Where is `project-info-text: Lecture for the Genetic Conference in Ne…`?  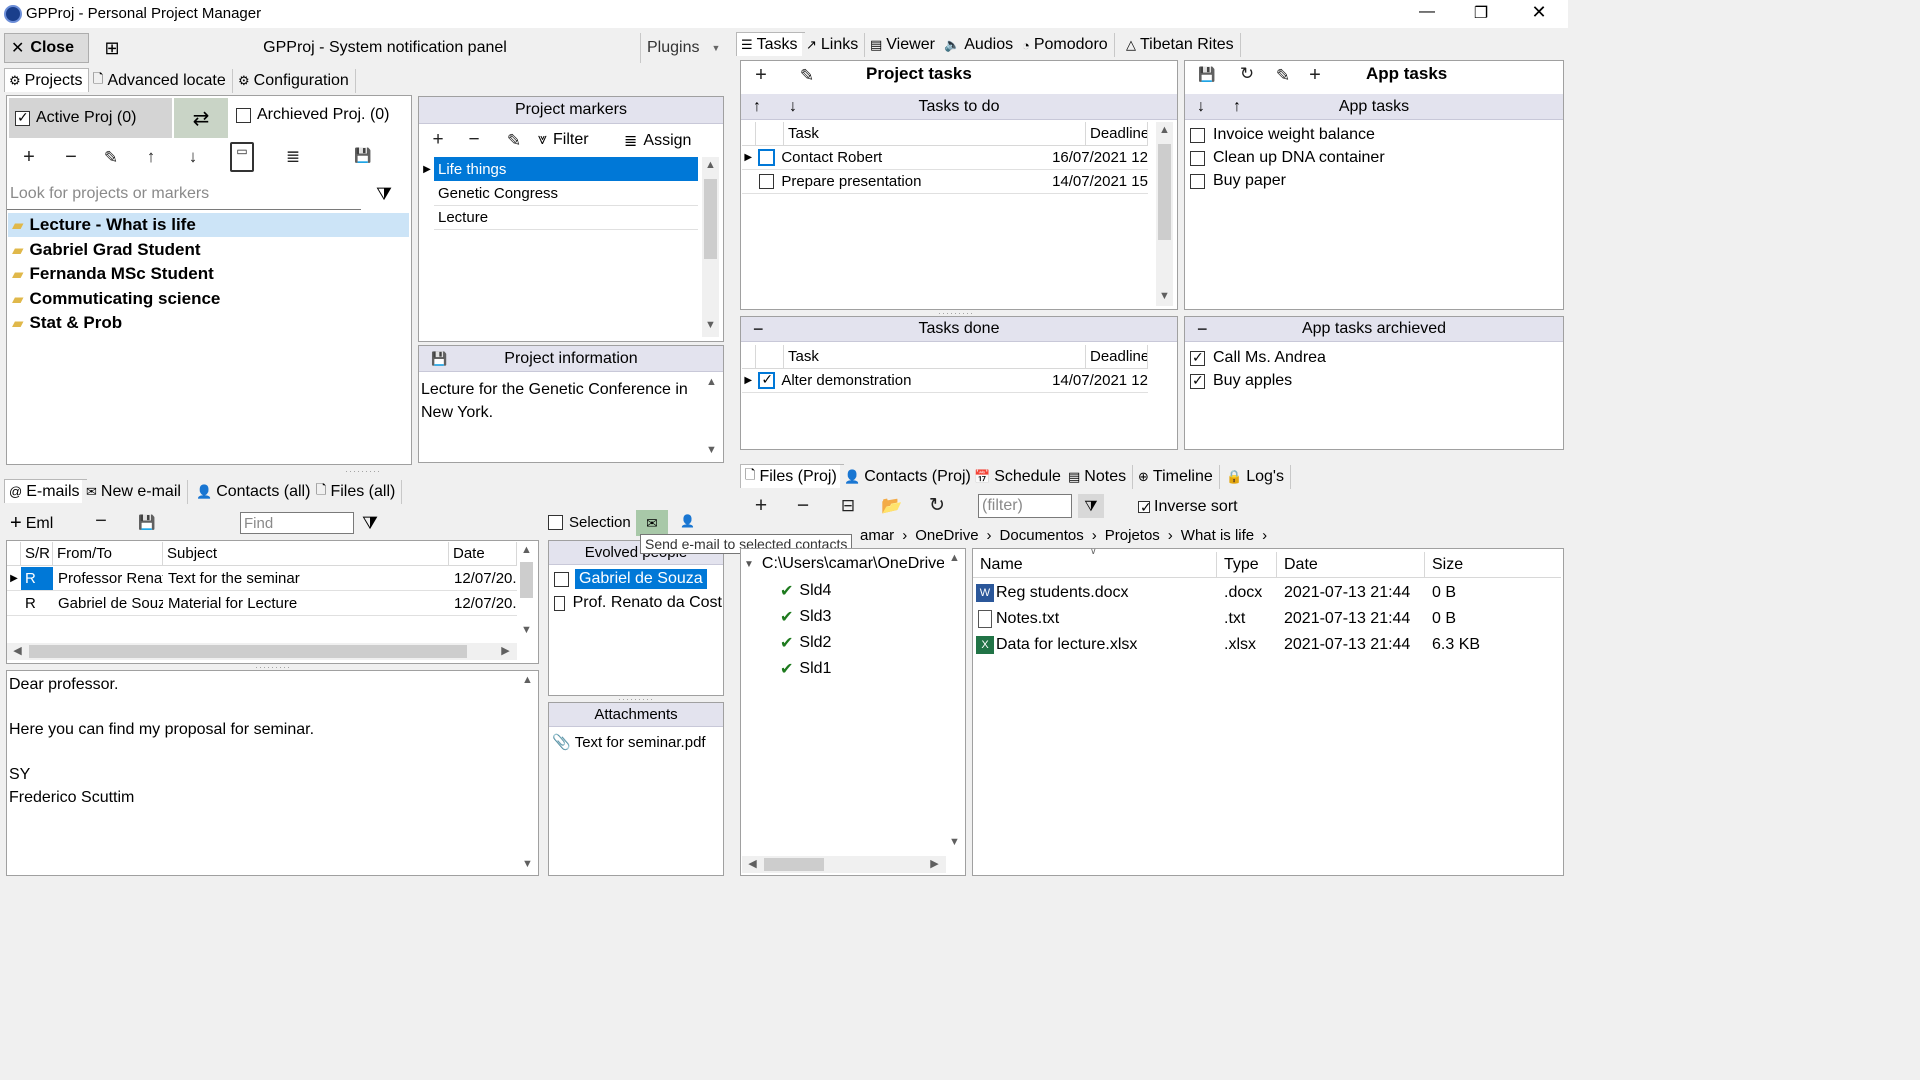 project-info-text: Lecture for the Genetic Conference in Ne… is located at coordinates (560, 401).